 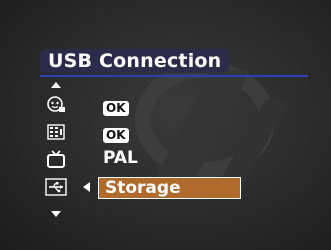 I want to click on scroll-down-icon, so click(x=56, y=214).